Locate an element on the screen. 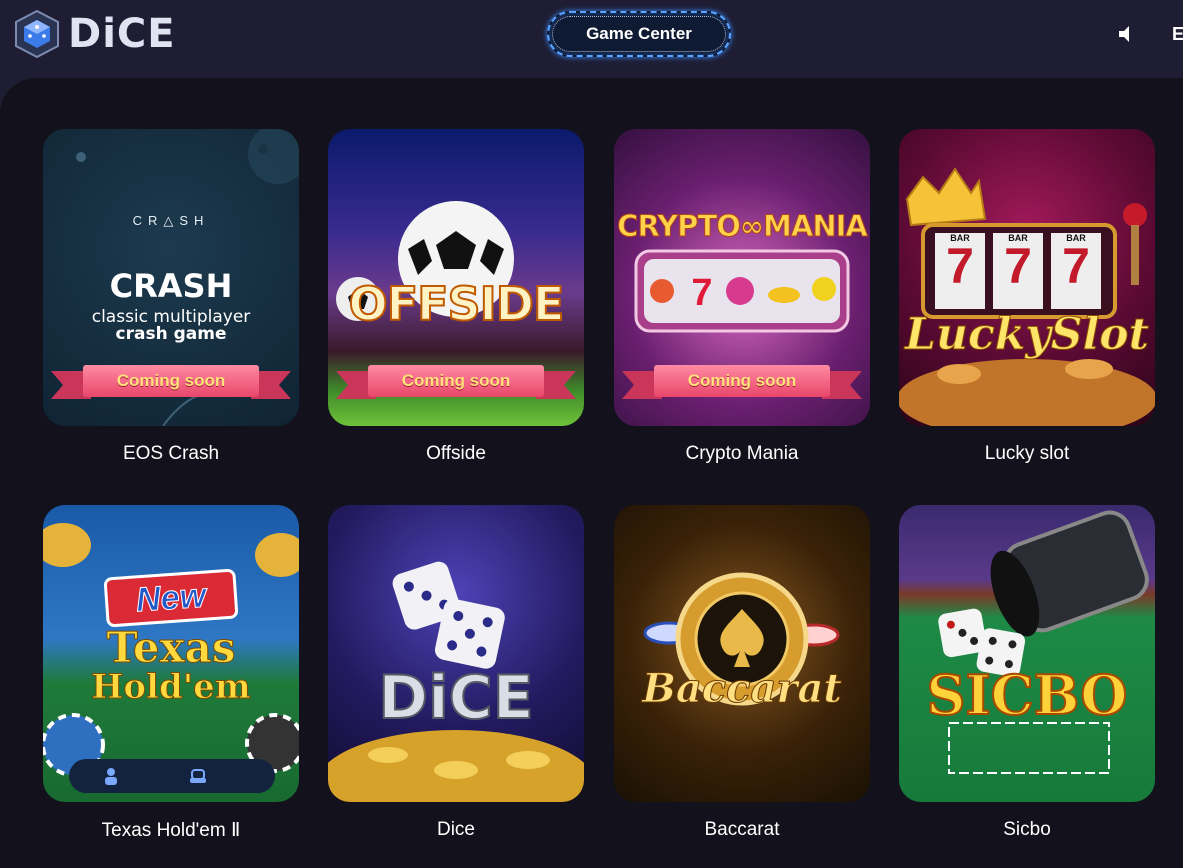 The image size is (1183, 868). game-thumbnail: SICBO is located at coordinates (1027, 653).